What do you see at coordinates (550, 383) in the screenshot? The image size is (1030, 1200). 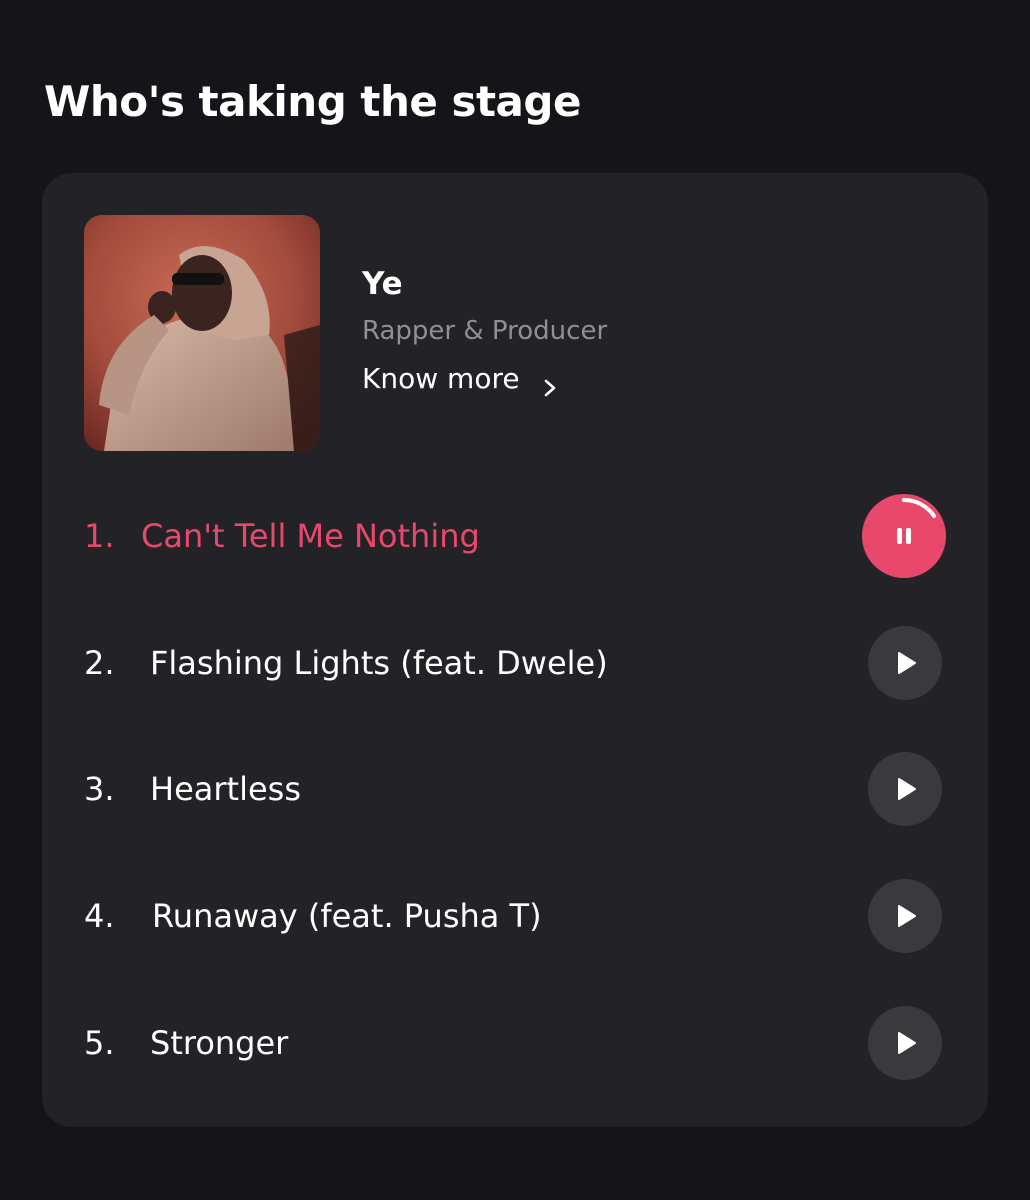 I see `chevron-right-icon` at bounding box center [550, 383].